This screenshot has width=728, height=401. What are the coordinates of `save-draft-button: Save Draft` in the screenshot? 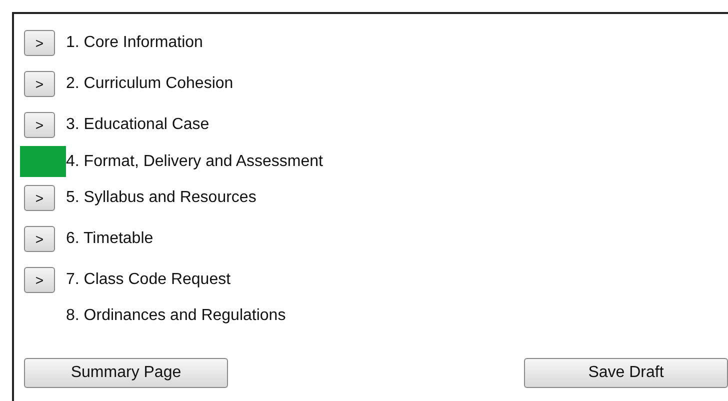 It's located at (626, 373).